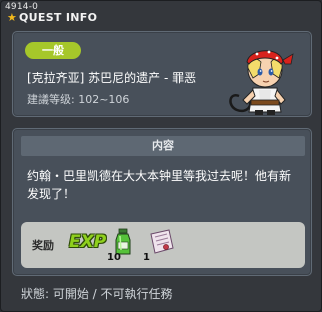 This screenshot has width=322, height=312. I want to click on quest-name: [克拉齐亚] 苏巴尼的遗产 - 罪恶, so click(112, 78).